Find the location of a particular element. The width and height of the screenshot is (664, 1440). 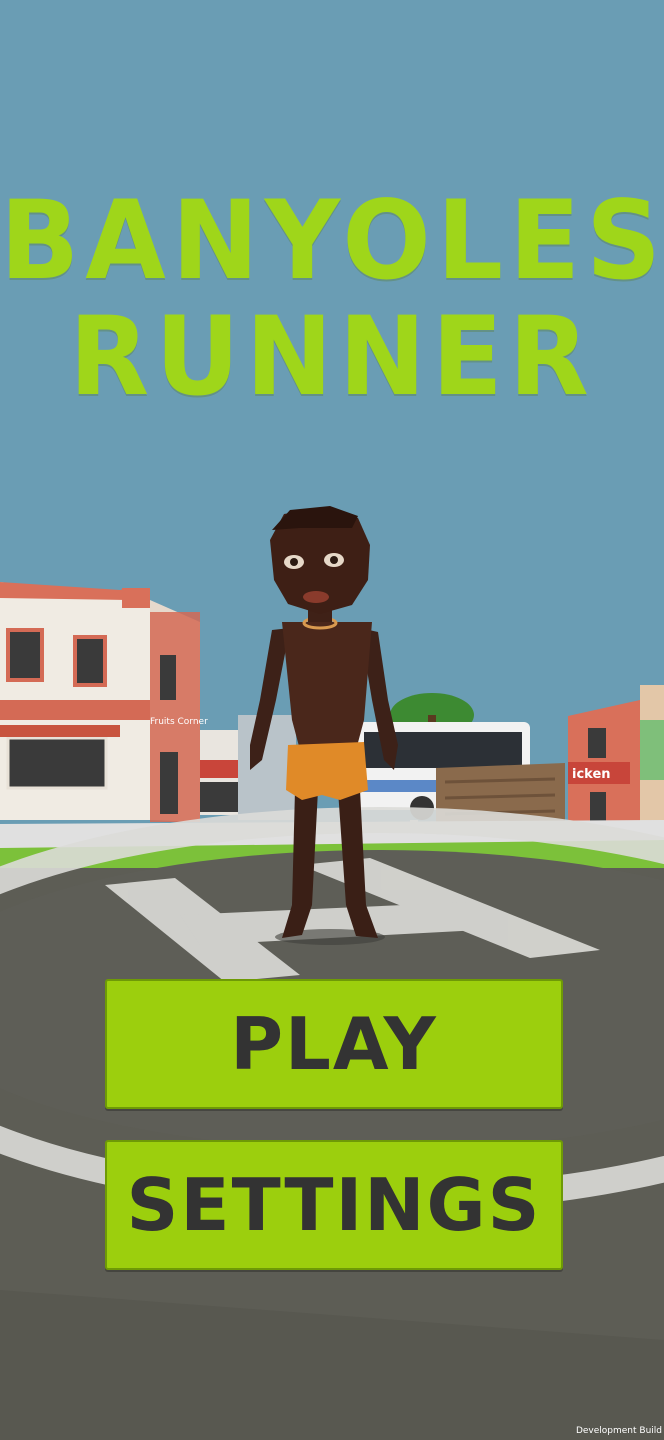

game-title-line-2: RUNNER is located at coordinates (332, 356).